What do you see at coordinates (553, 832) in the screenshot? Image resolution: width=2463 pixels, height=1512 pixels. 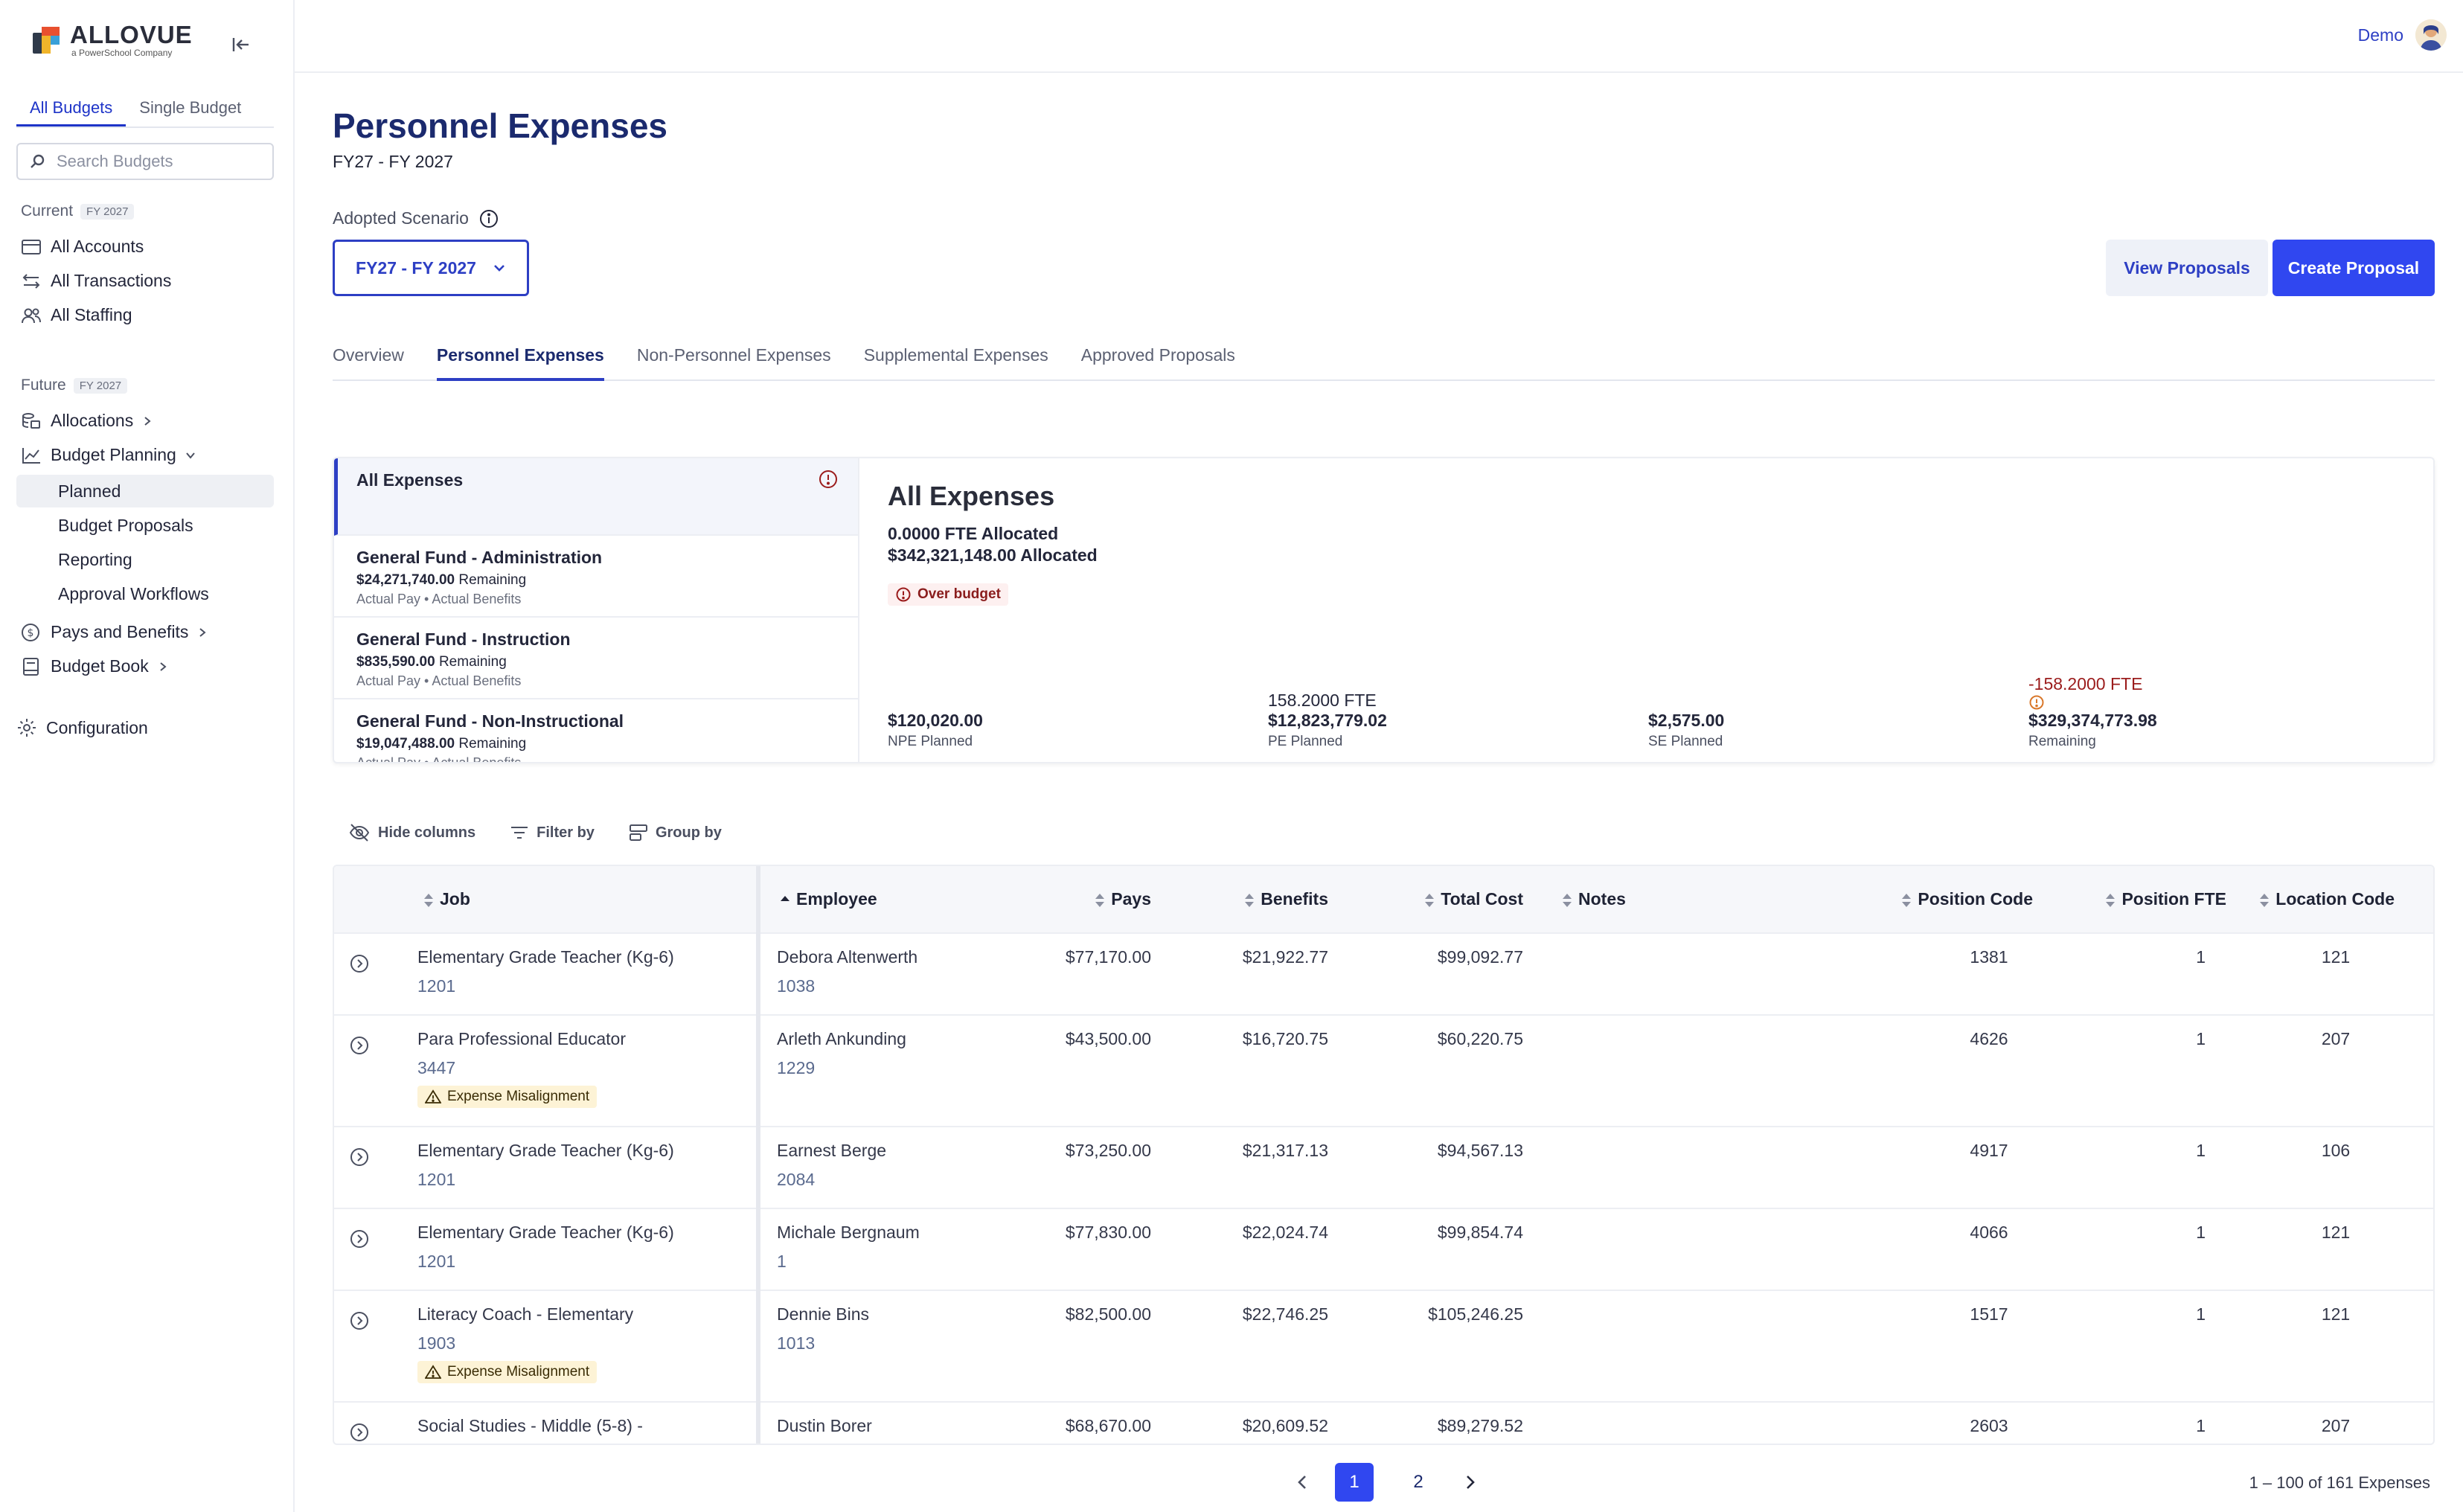 I see `filter-by-button: Filter by` at bounding box center [553, 832].